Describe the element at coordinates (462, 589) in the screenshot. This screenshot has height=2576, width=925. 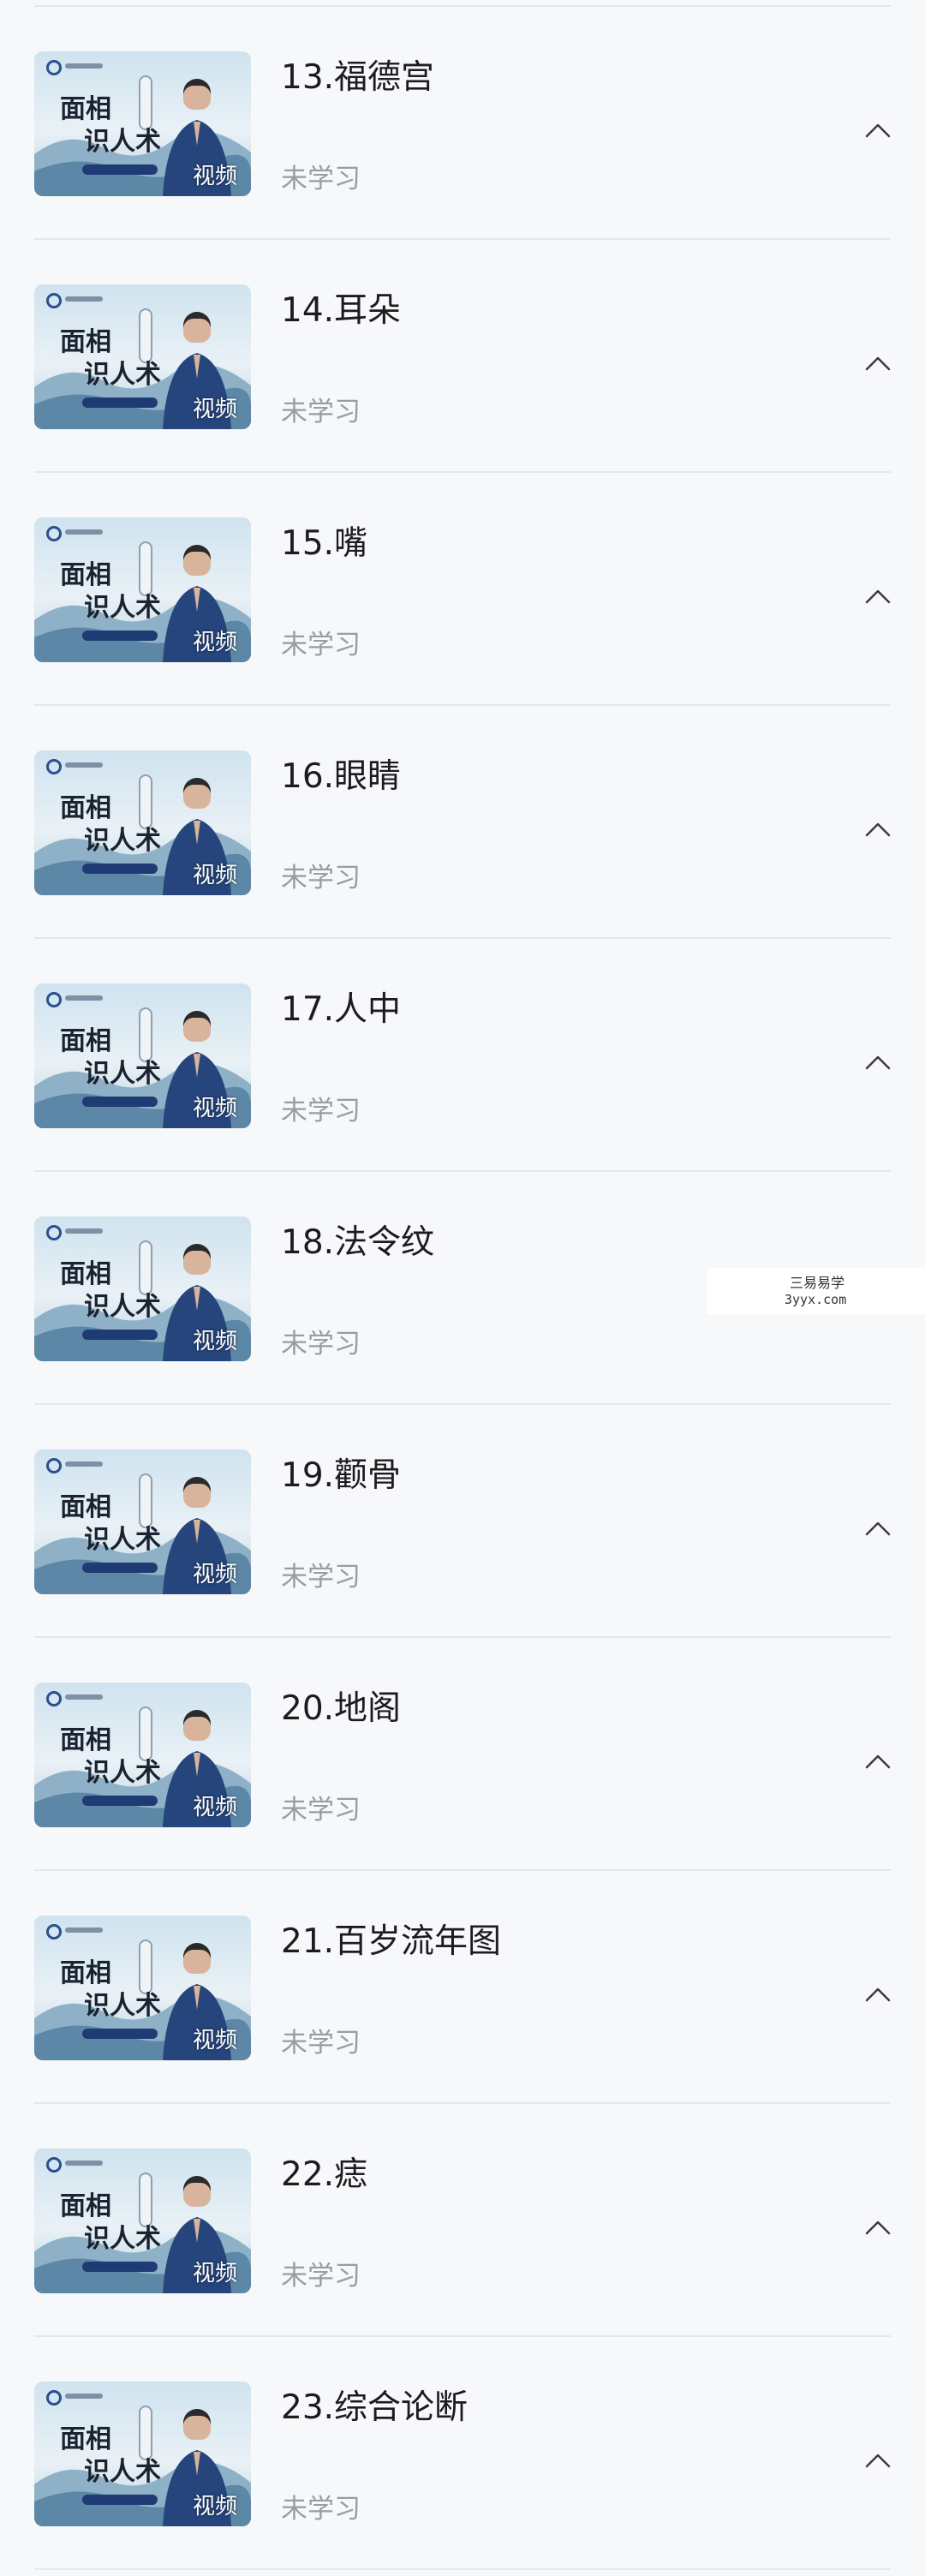
I see `lesson-item: 面相 识人术 视频 15.嘴 未学习` at that location.